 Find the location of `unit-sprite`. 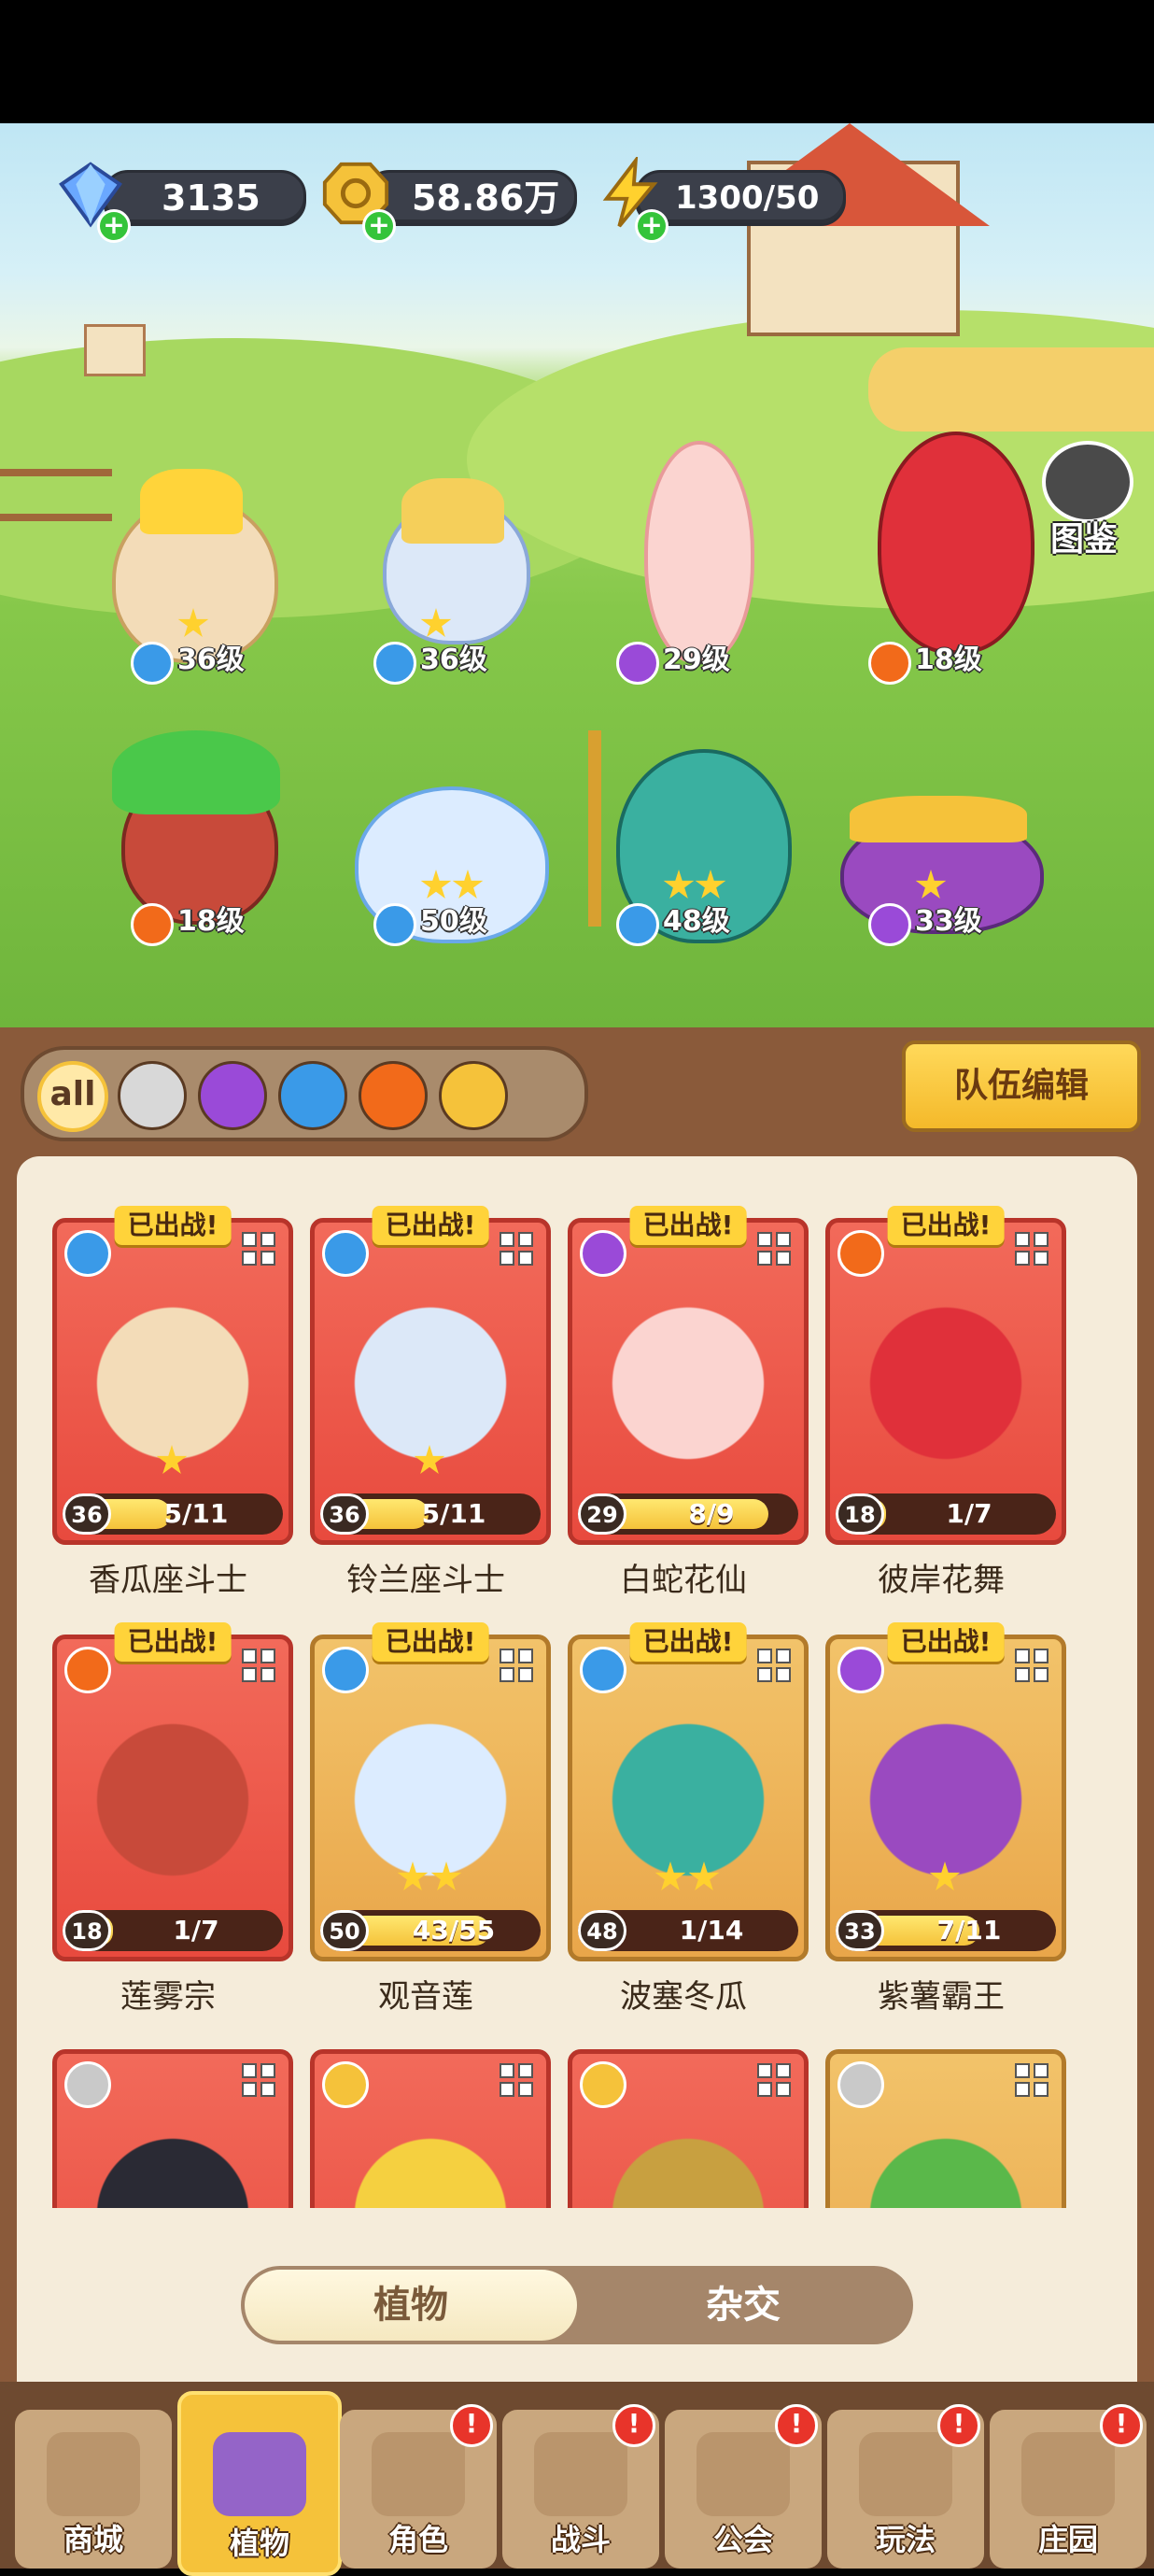

unit-sprite is located at coordinates (699, 552).